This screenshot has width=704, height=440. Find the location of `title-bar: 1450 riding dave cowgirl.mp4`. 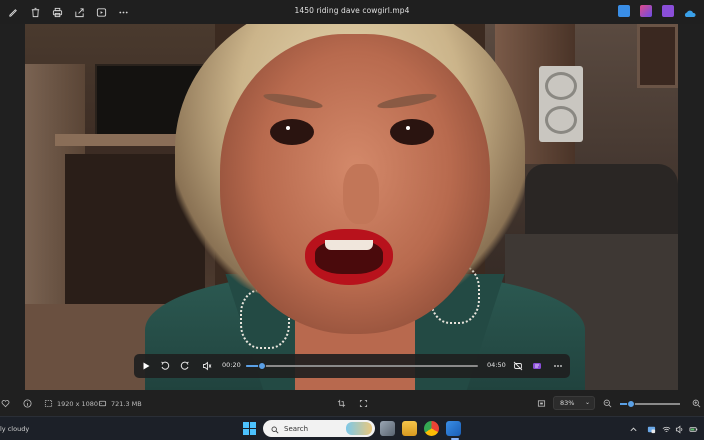

title-bar: 1450 riding dave cowgirl.mp4 is located at coordinates (352, 12).